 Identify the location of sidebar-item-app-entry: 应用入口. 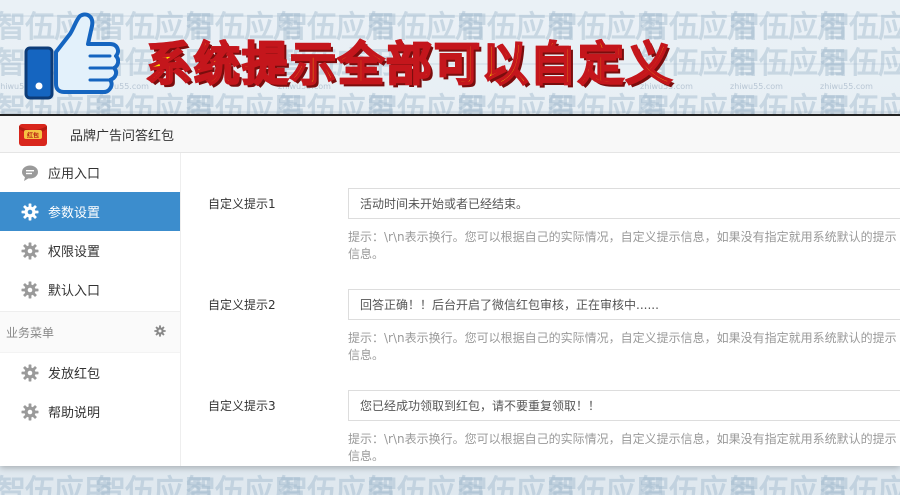
(90, 172).